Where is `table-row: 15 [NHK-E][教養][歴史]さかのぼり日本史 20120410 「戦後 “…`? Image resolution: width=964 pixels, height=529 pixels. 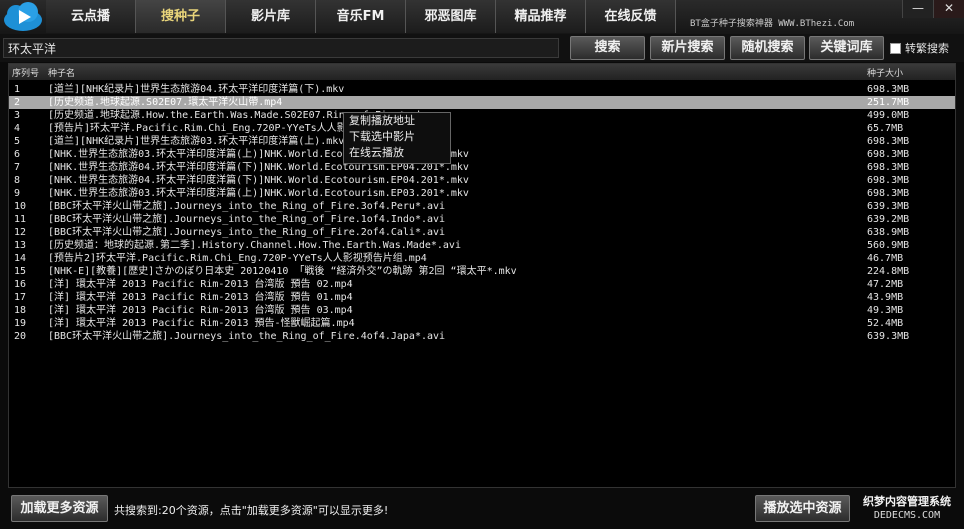 table-row: 15 [NHK-E][教養][歴史]さかのぼり日本史 20120410 「戦後 “… is located at coordinates (482, 271).